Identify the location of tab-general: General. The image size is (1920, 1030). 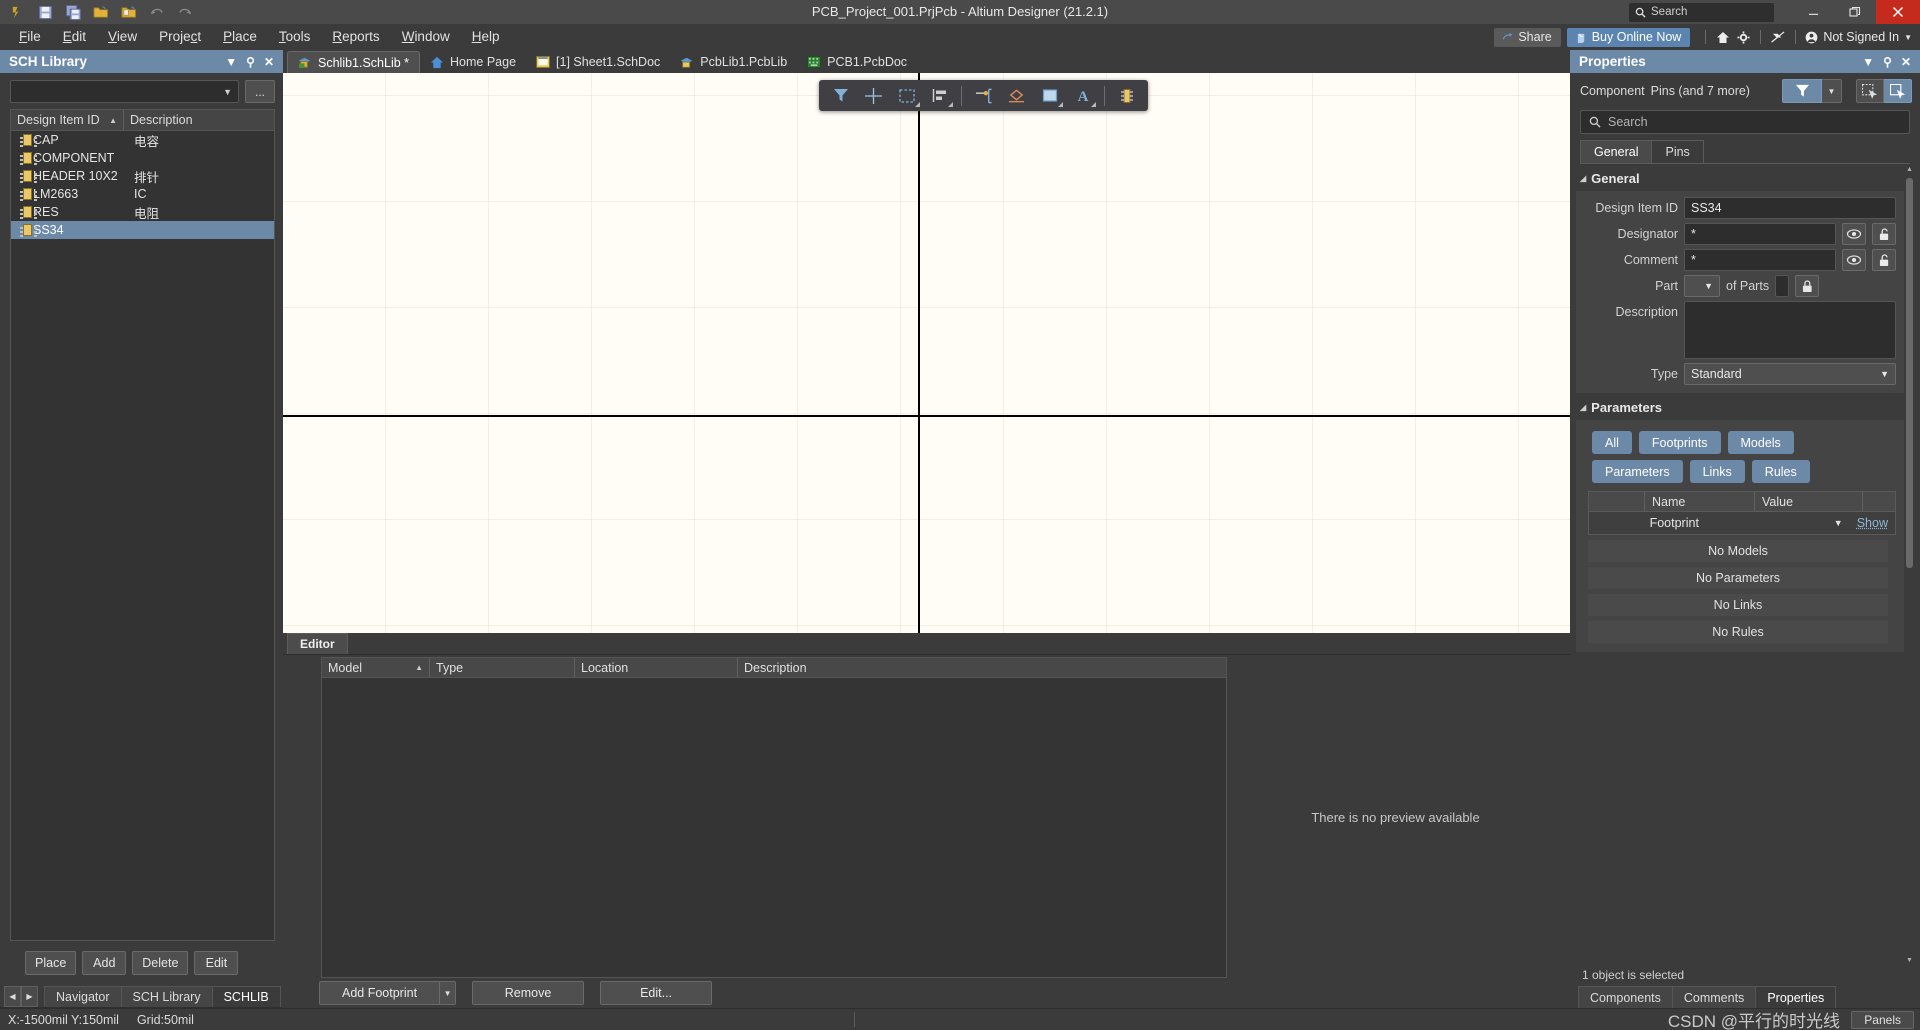
(1616, 151).